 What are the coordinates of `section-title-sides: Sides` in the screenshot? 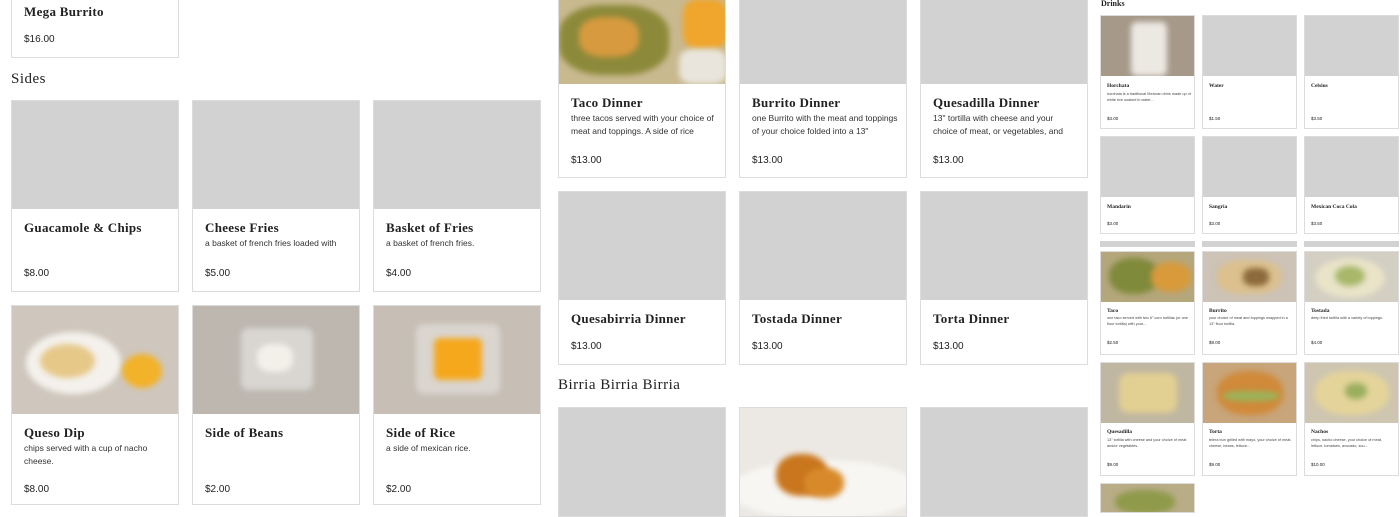 It's located at (29, 79).